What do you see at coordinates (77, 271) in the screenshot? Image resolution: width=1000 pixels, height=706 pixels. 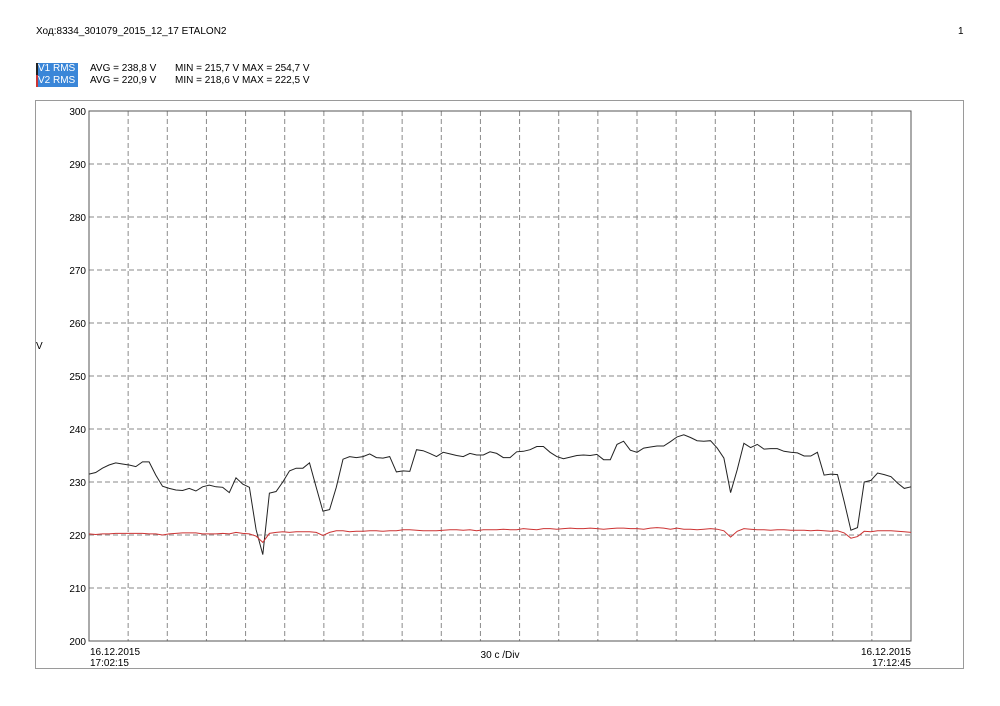 I see `y-tick-label: 270` at bounding box center [77, 271].